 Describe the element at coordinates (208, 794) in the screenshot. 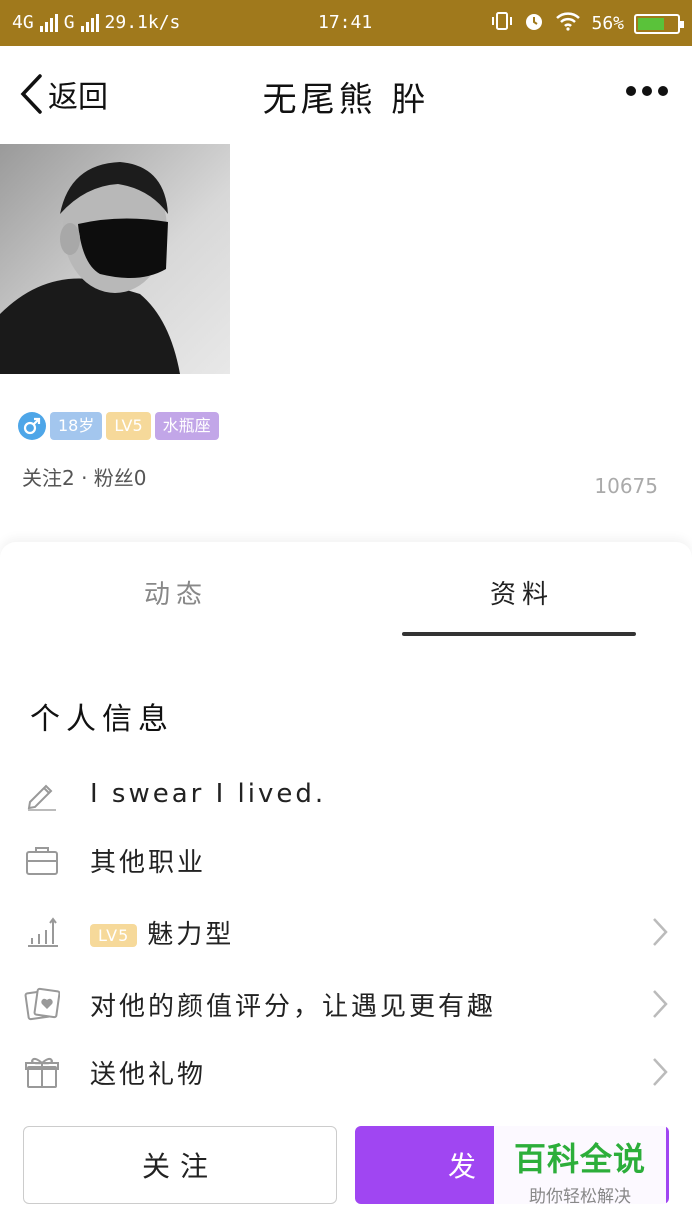

I see `signature-text: I swear I lived.` at that location.